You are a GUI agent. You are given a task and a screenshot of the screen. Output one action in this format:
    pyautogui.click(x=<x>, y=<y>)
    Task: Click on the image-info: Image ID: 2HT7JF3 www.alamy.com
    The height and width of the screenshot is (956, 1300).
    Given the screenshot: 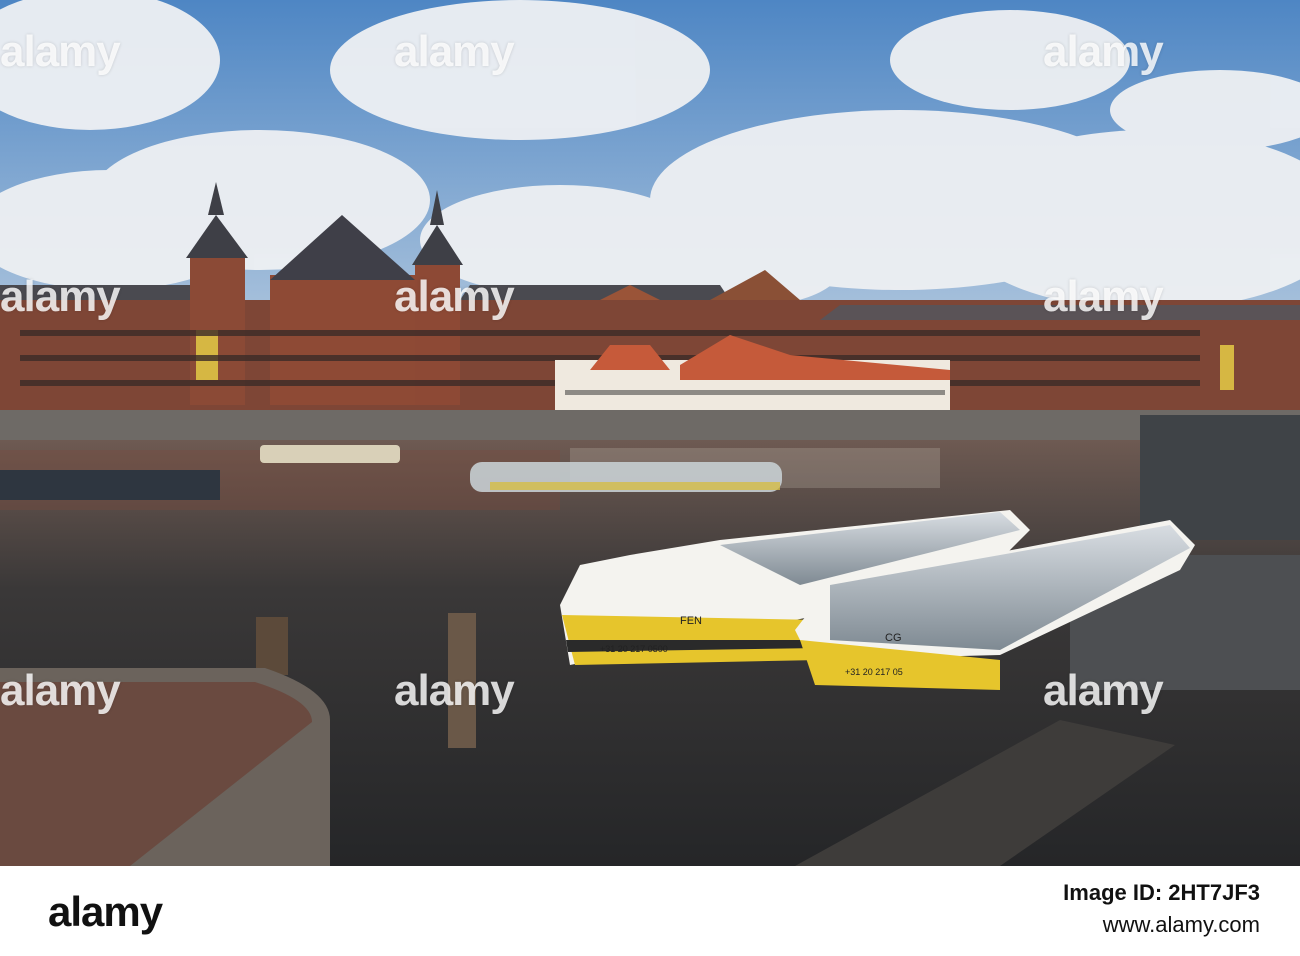 What is the action you would take?
    pyautogui.click(x=1161, y=909)
    